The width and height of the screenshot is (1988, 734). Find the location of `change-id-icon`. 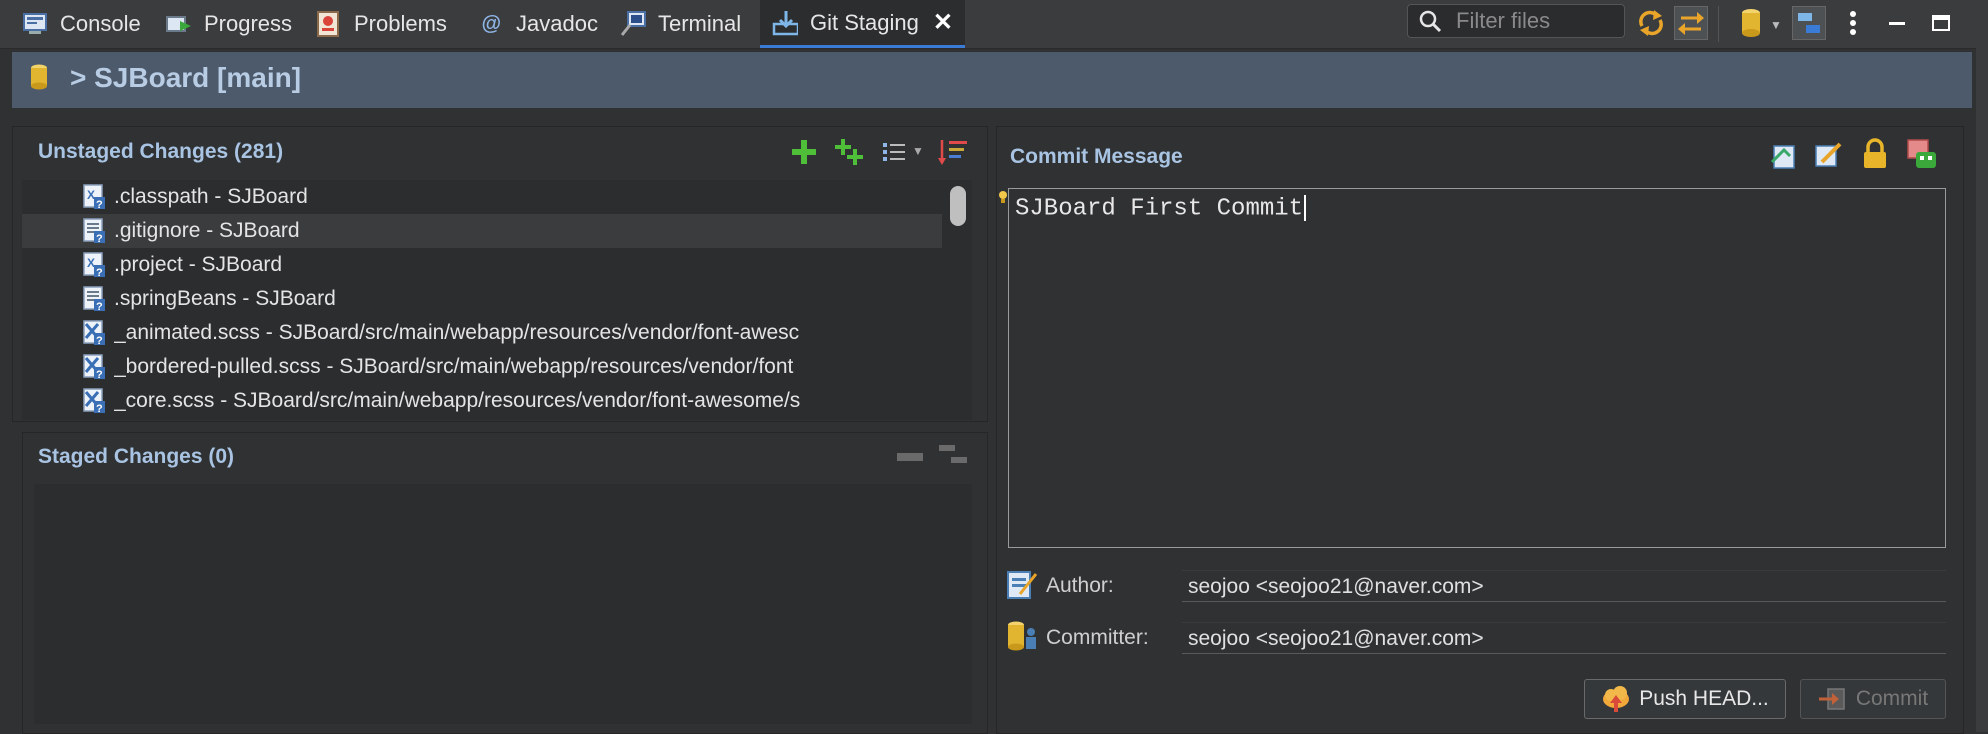

change-id-icon is located at coordinates (1922, 154).